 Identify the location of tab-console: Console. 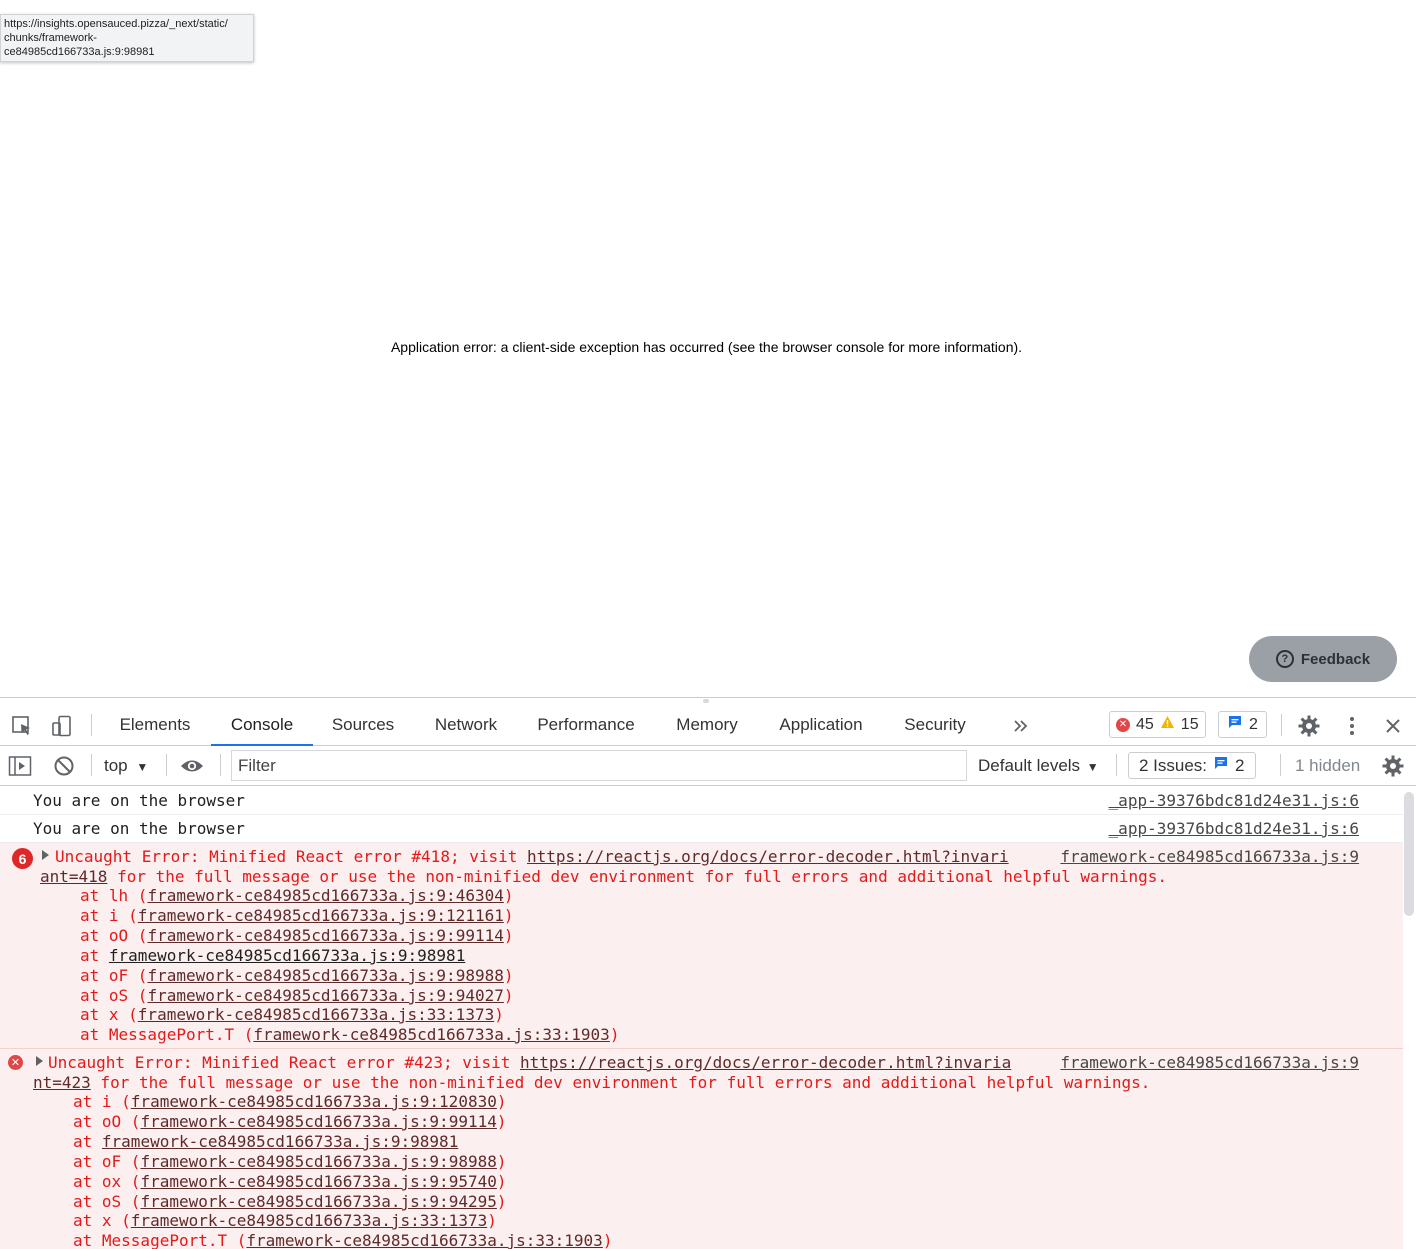
(262, 726).